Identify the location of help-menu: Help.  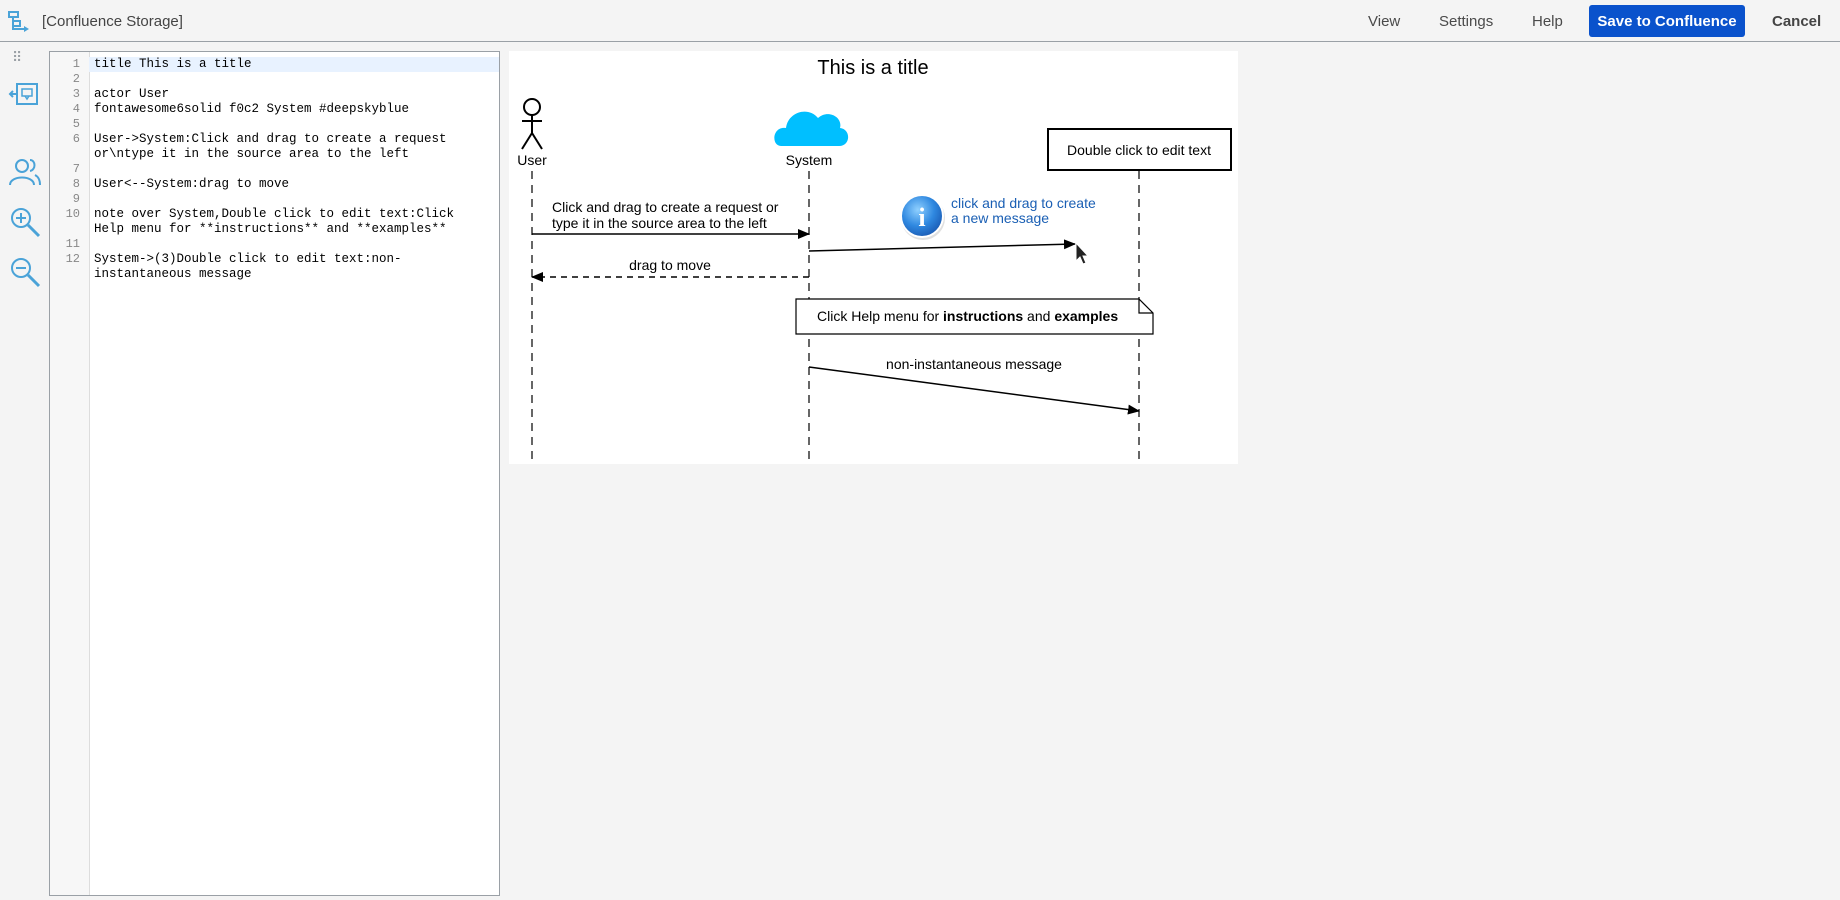
(1547, 21).